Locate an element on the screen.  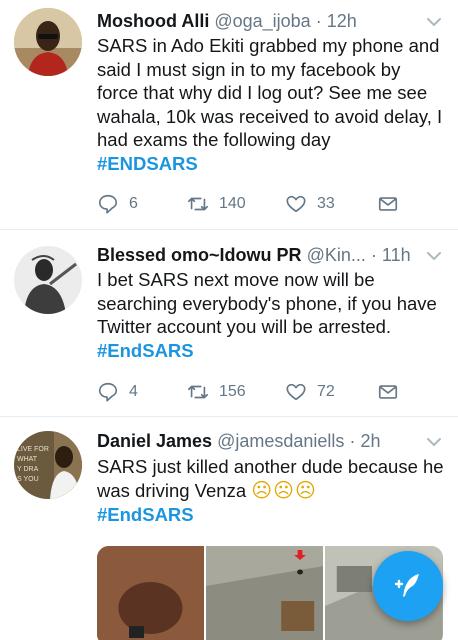
compose-tweet-button is located at coordinates (408, 586).